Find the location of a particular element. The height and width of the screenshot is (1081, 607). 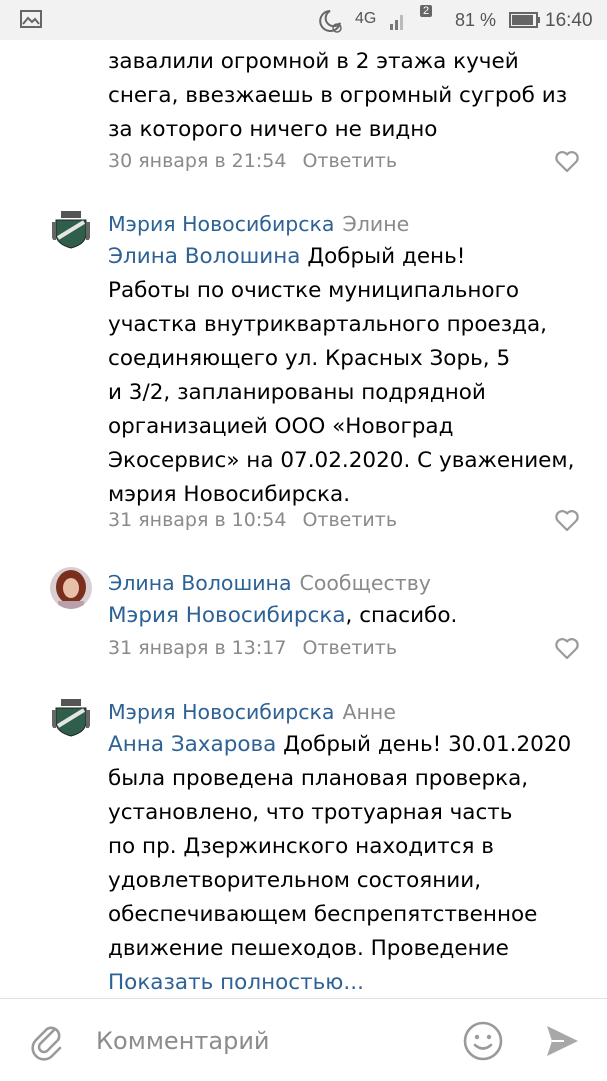

comment-text-line: снега, ввезжаешь в огромный сугроб из is located at coordinates (338, 95).